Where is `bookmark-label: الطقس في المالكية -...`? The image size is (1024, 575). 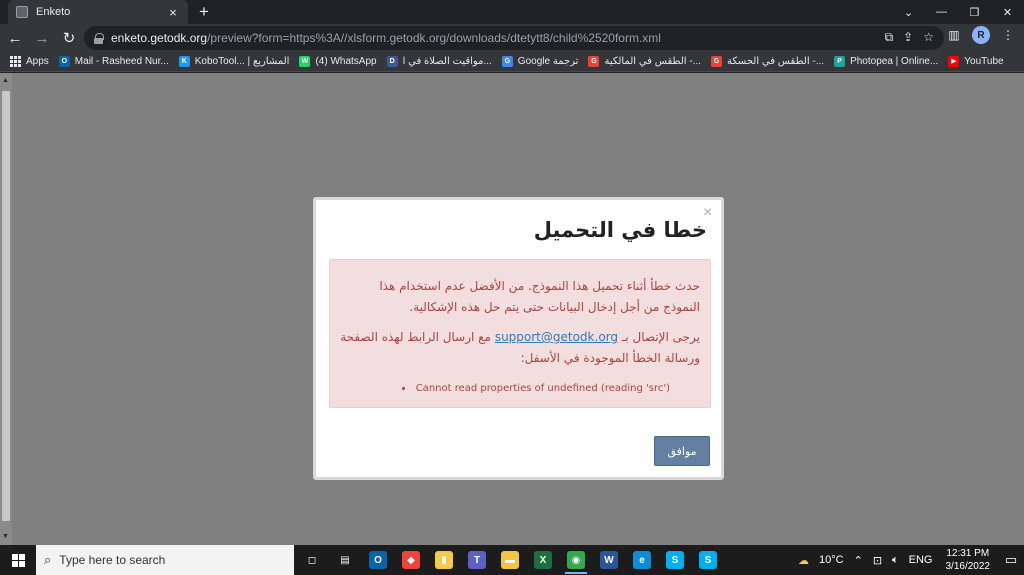 bookmark-label: الطقس في المالكية -... is located at coordinates (653, 61).